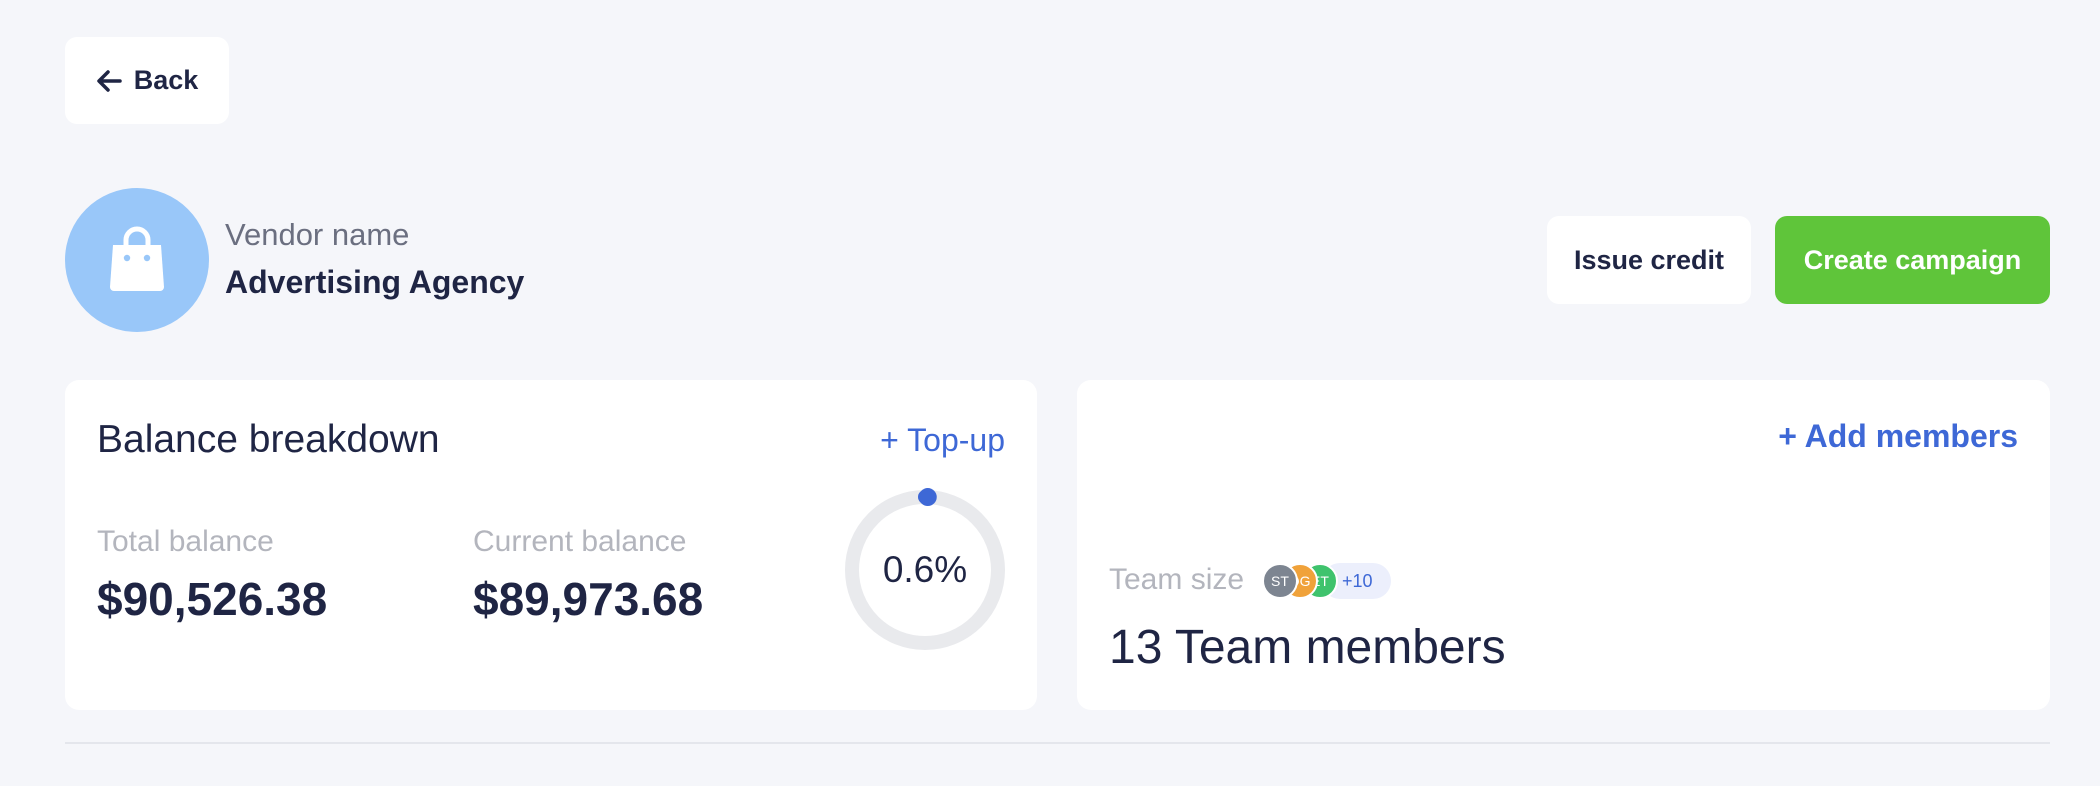 Image resolution: width=2100 pixels, height=786 pixels. What do you see at coordinates (166, 80) in the screenshot?
I see `back-label: Back` at bounding box center [166, 80].